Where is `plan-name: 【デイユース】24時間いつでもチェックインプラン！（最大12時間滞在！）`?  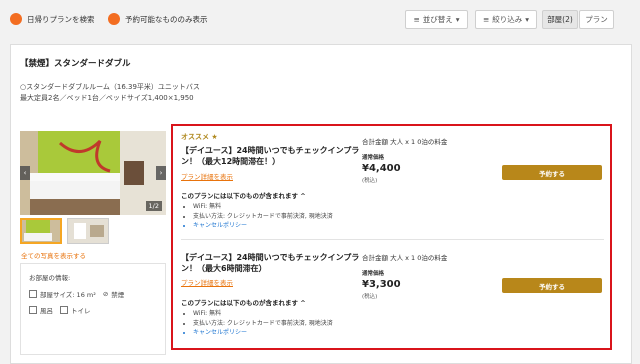 plan-name: 【デイユース】24時間いつでもチェックインプラン！（最大12時間滞在！） is located at coordinates (270, 156).